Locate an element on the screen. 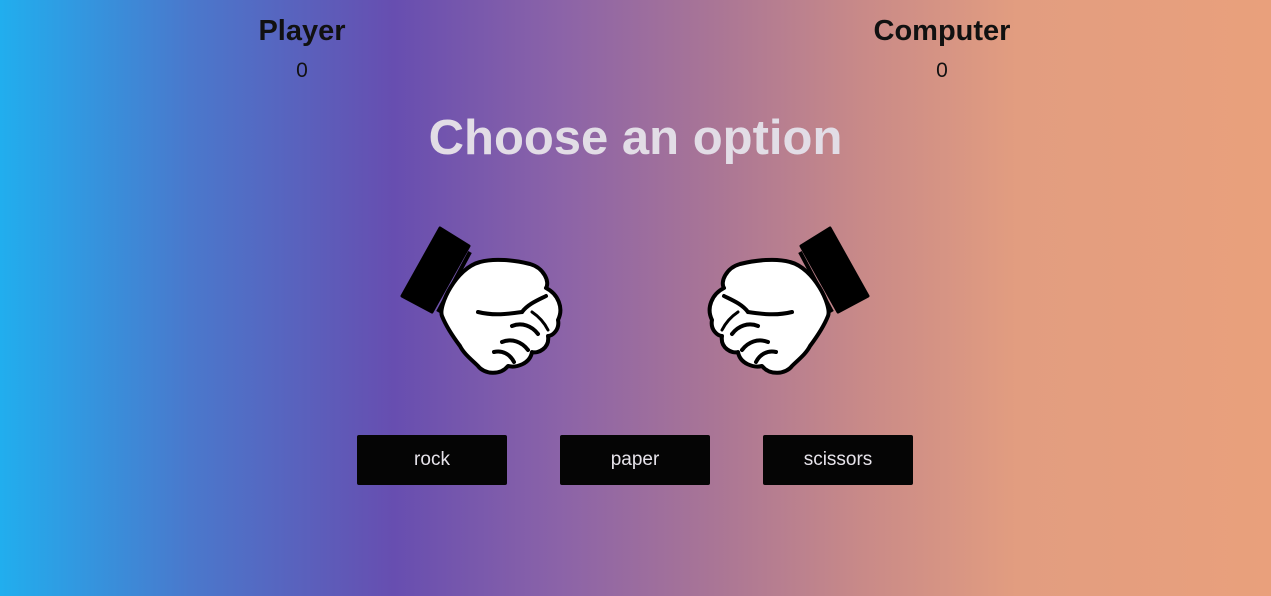 This screenshot has height=596, width=1271. player-score: 0 is located at coordinates (302, 70).